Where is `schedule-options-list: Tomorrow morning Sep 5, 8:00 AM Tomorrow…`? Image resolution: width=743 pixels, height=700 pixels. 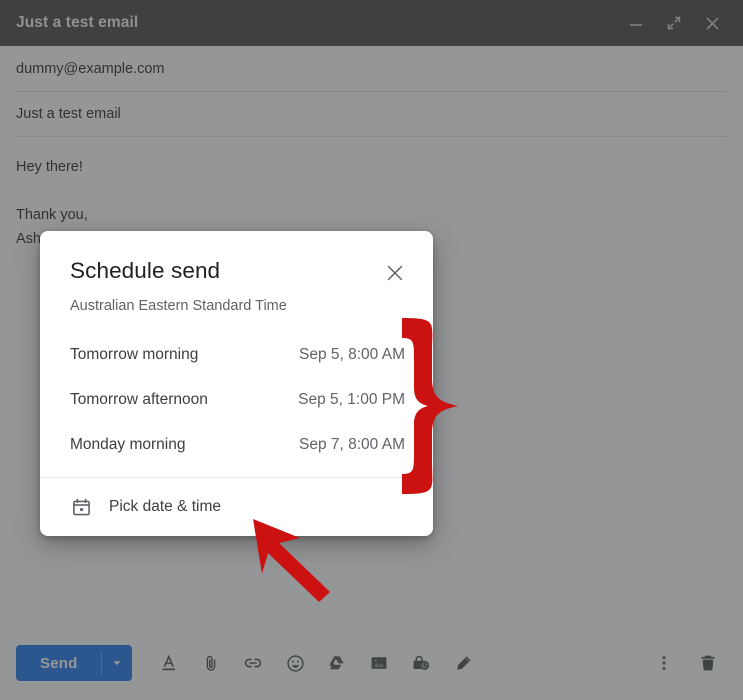 schedule-options-list: Tomorrow morning Sep 5, 8:00 AM Tomorrow… is located at coordinates (236, 396).